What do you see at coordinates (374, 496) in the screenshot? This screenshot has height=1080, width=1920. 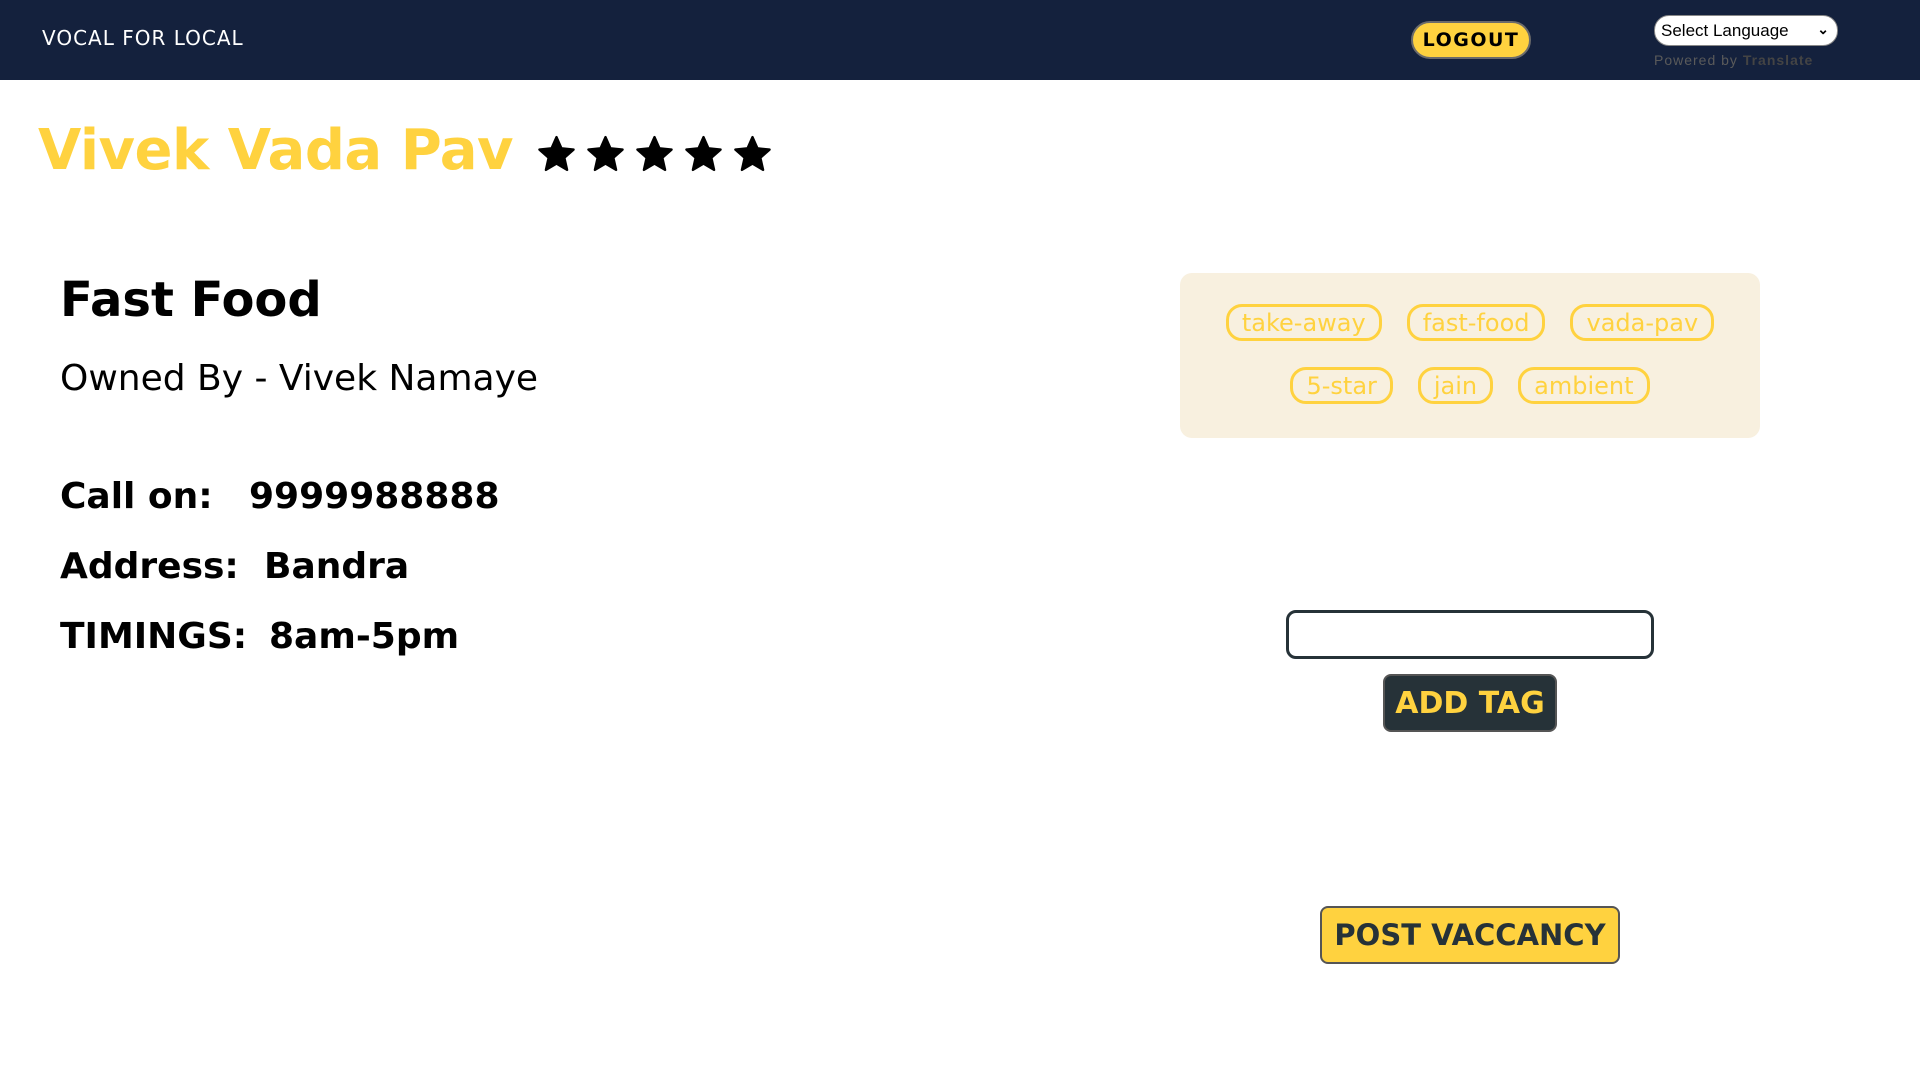 I see `phone-value: 9999988888` at bounding box center [374, 496].